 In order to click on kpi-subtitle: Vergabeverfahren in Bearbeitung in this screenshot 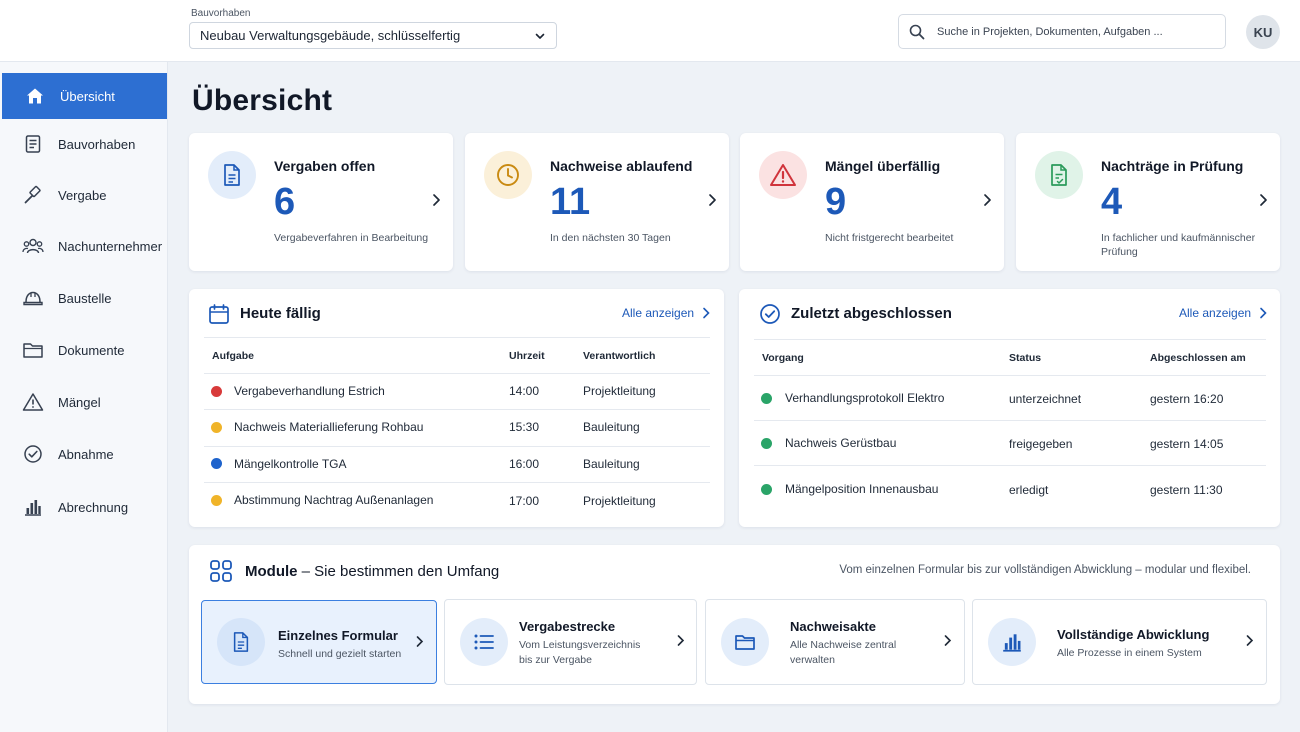, I will do `click(351, 238)`.